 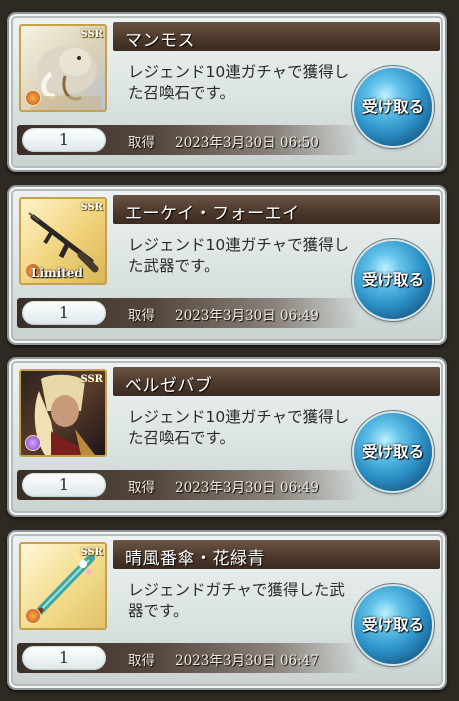 What do you see at coordinates (236, 600) in the screenshot?
I see `item-description: レジェンドガチャで獲得した武器です。` at bounding box center [236, 600].